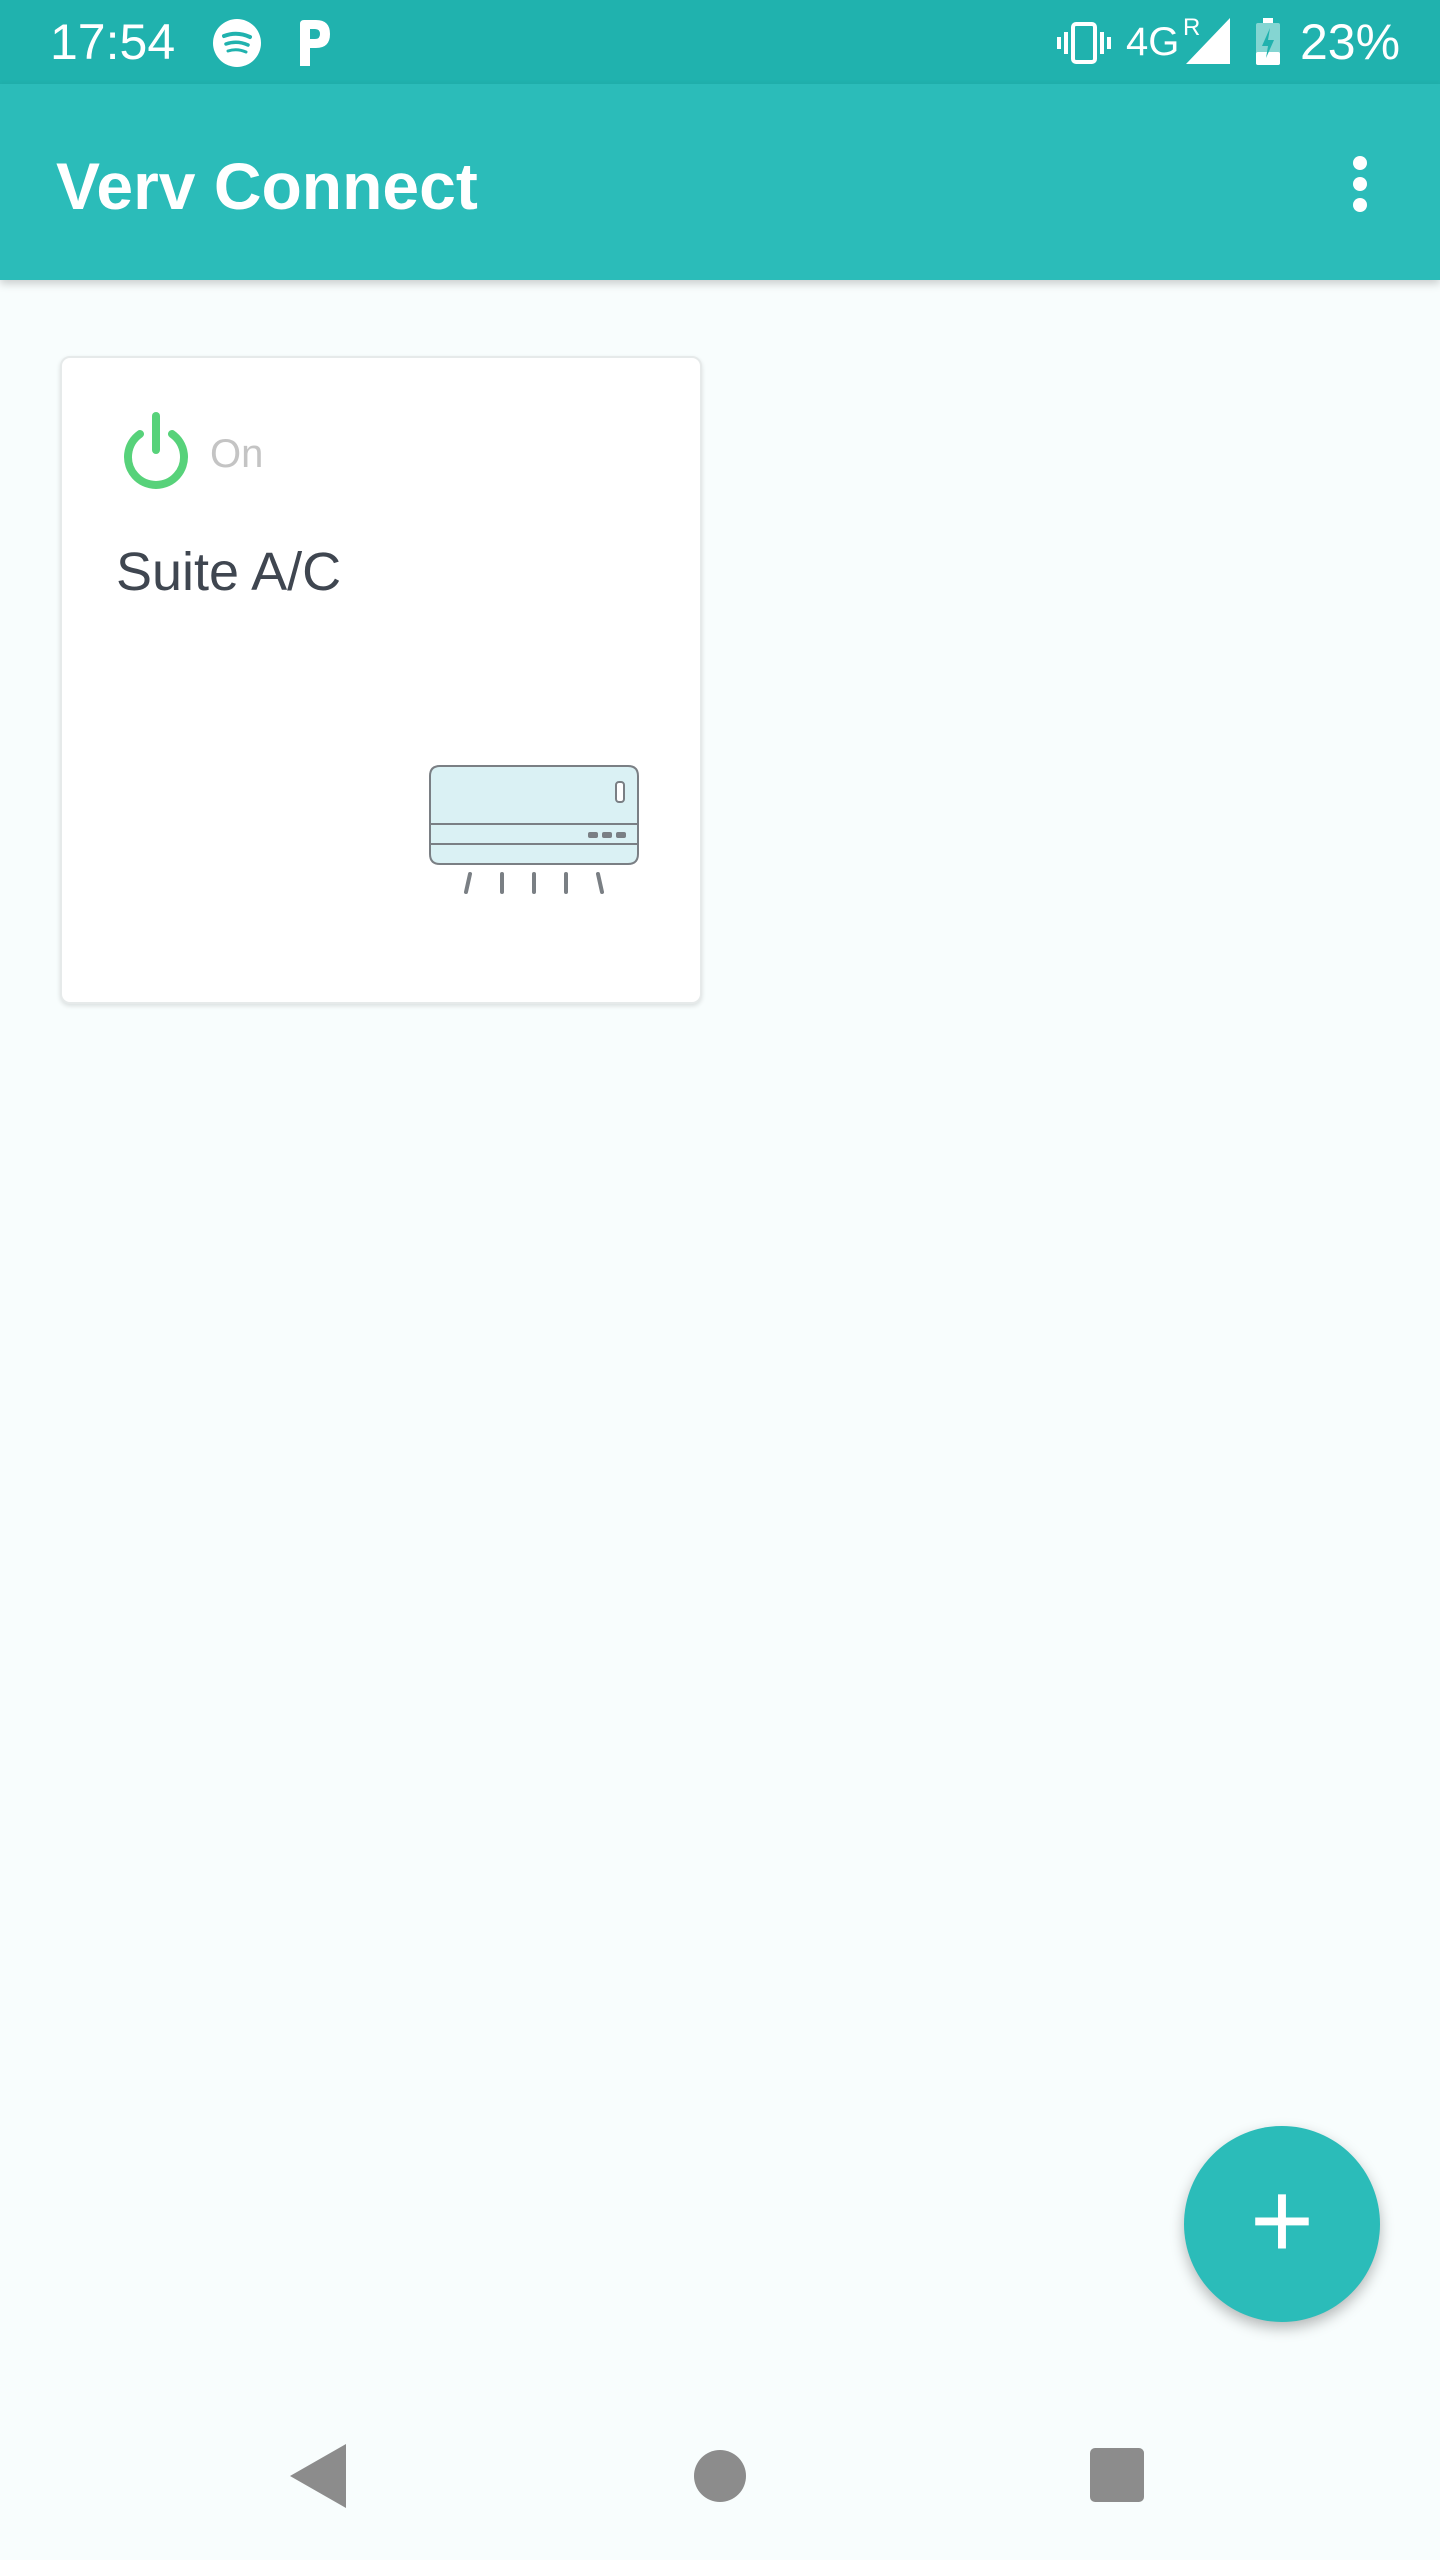 This screenshot has width=1440, height=2560. I want to click on more-vert-icon, so click(1360, 163).